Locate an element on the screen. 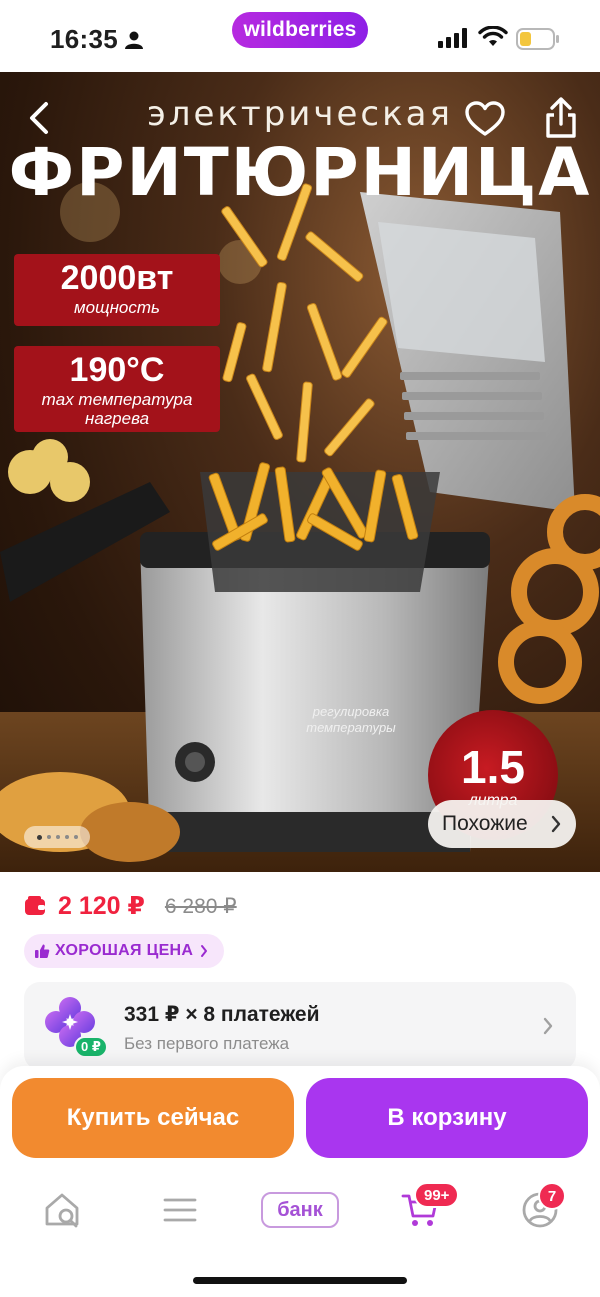  good-price-badge: ХОРОШАЯ ЦЕНА is located at coordinates (124, 951).